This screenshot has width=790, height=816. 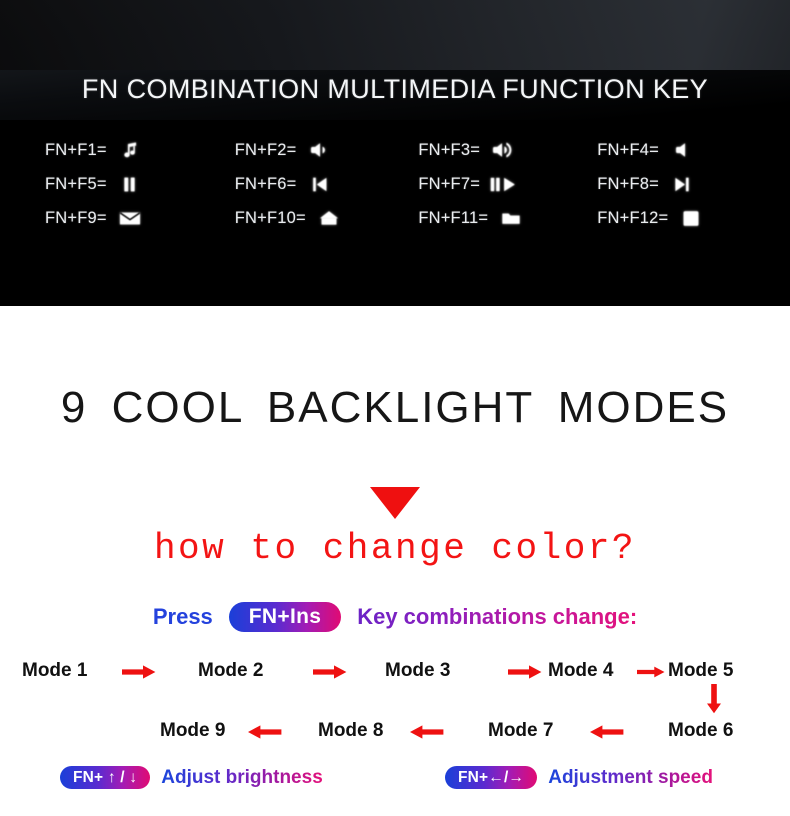 I want to click on fn-key-row: FN+F1= FN+F2= FN+F3= FN+F4=, so click(x=395, y=150).